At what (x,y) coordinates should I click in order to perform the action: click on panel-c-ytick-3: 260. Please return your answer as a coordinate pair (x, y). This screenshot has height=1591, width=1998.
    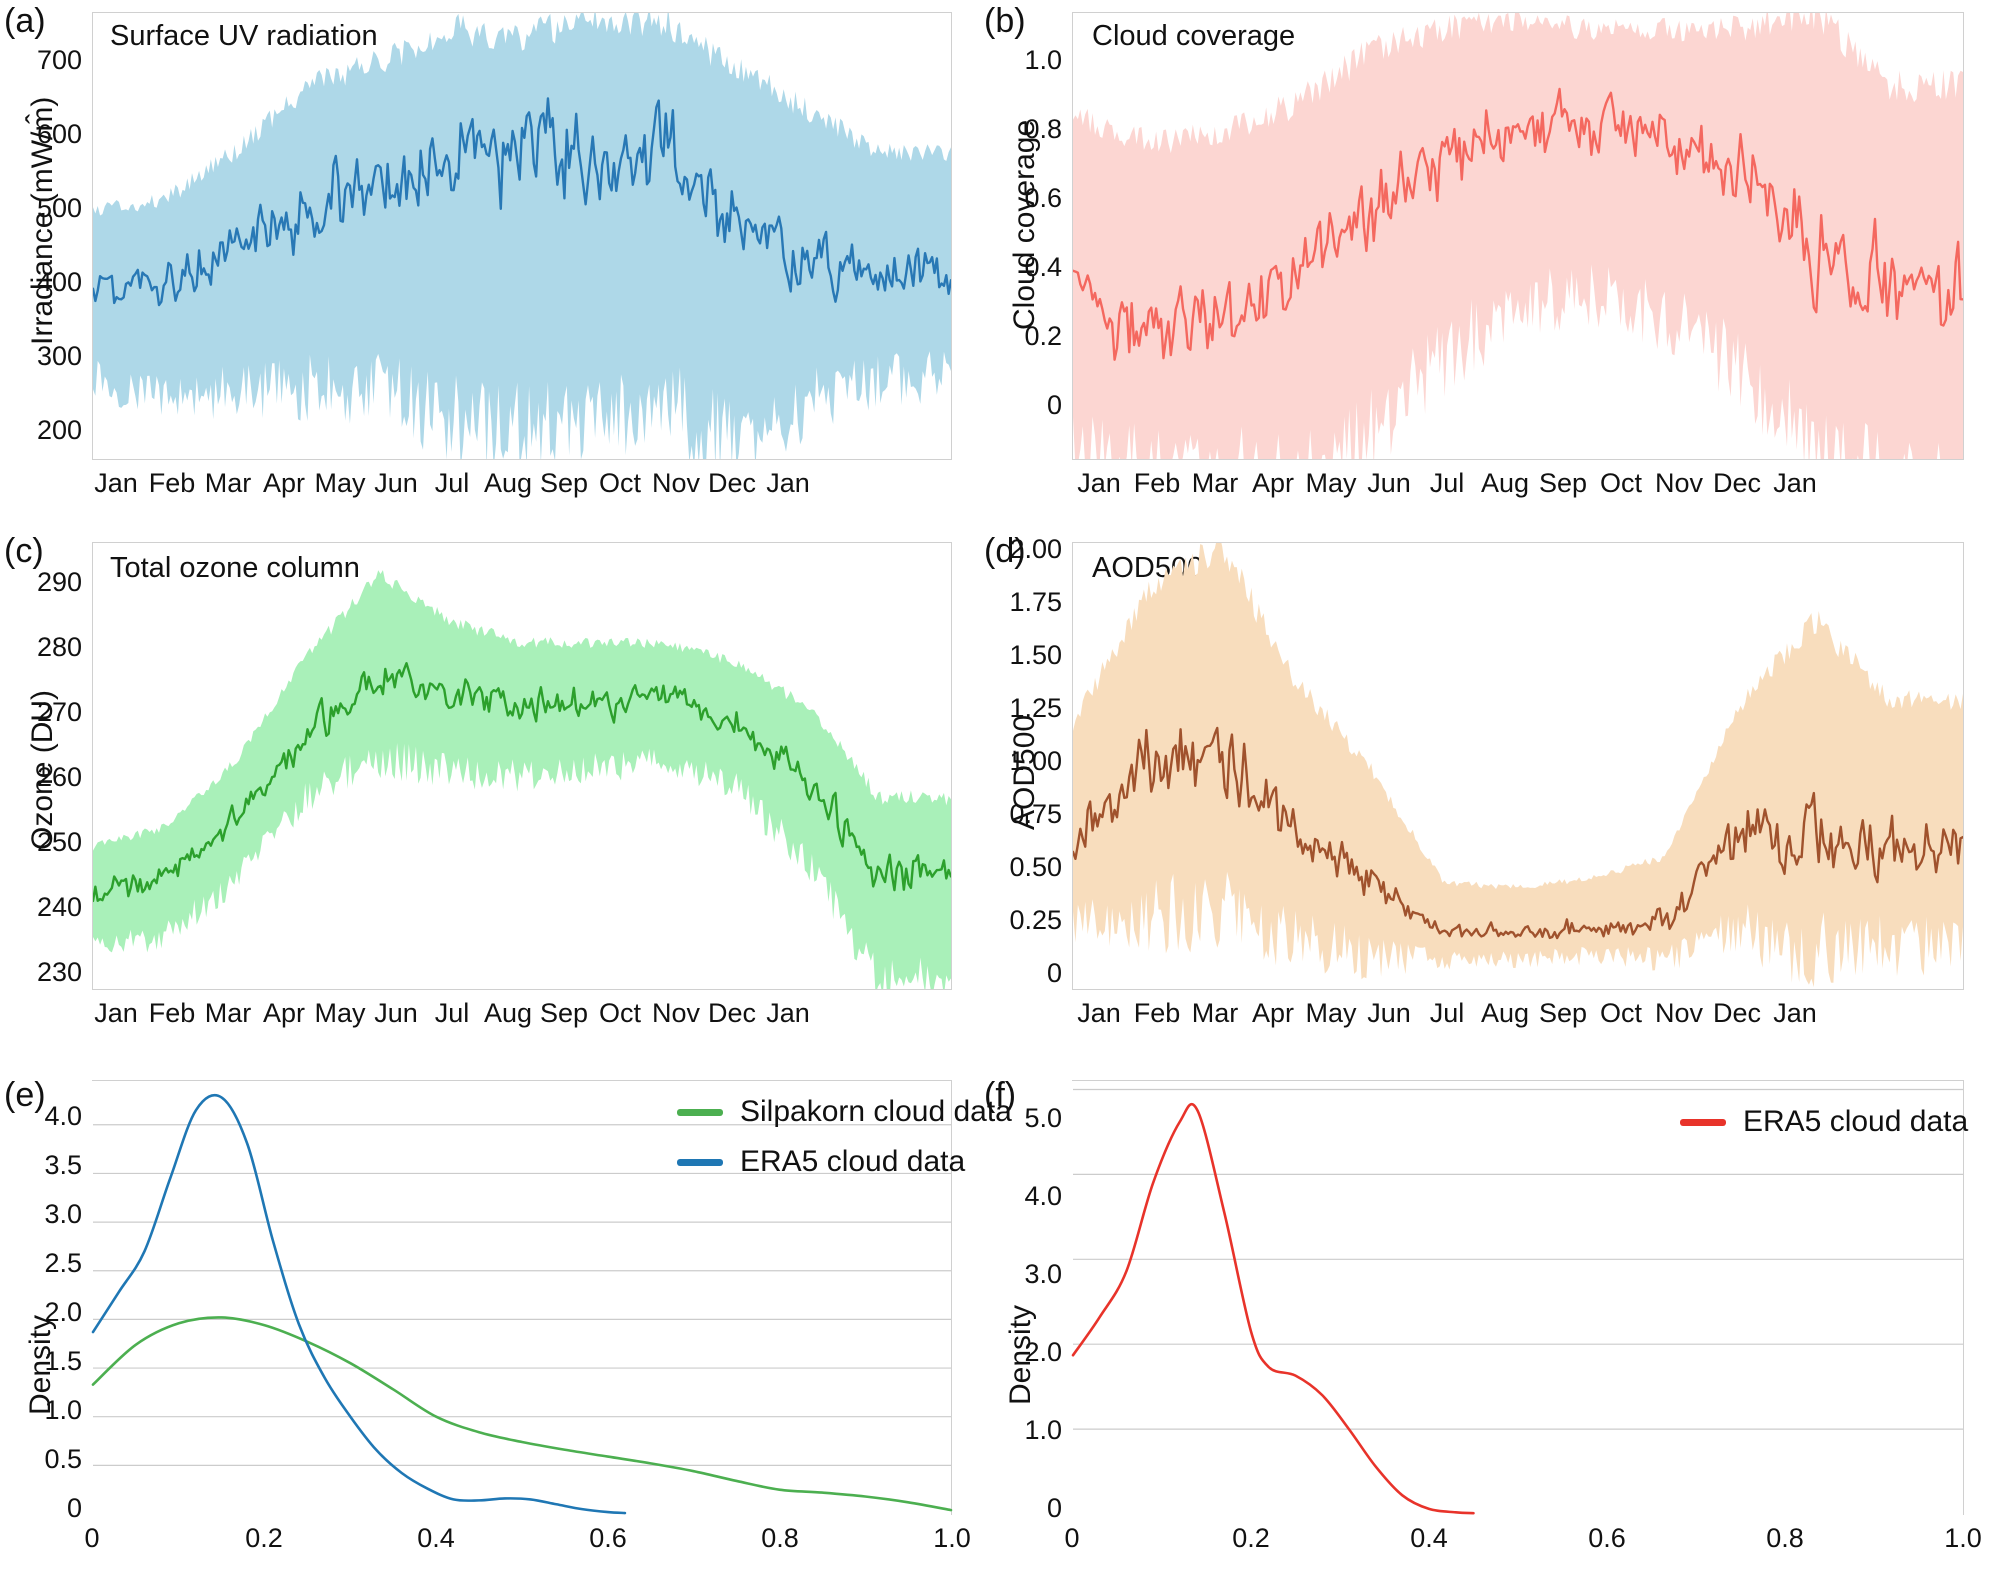
    Looking at the image, I should click on (59, 777).